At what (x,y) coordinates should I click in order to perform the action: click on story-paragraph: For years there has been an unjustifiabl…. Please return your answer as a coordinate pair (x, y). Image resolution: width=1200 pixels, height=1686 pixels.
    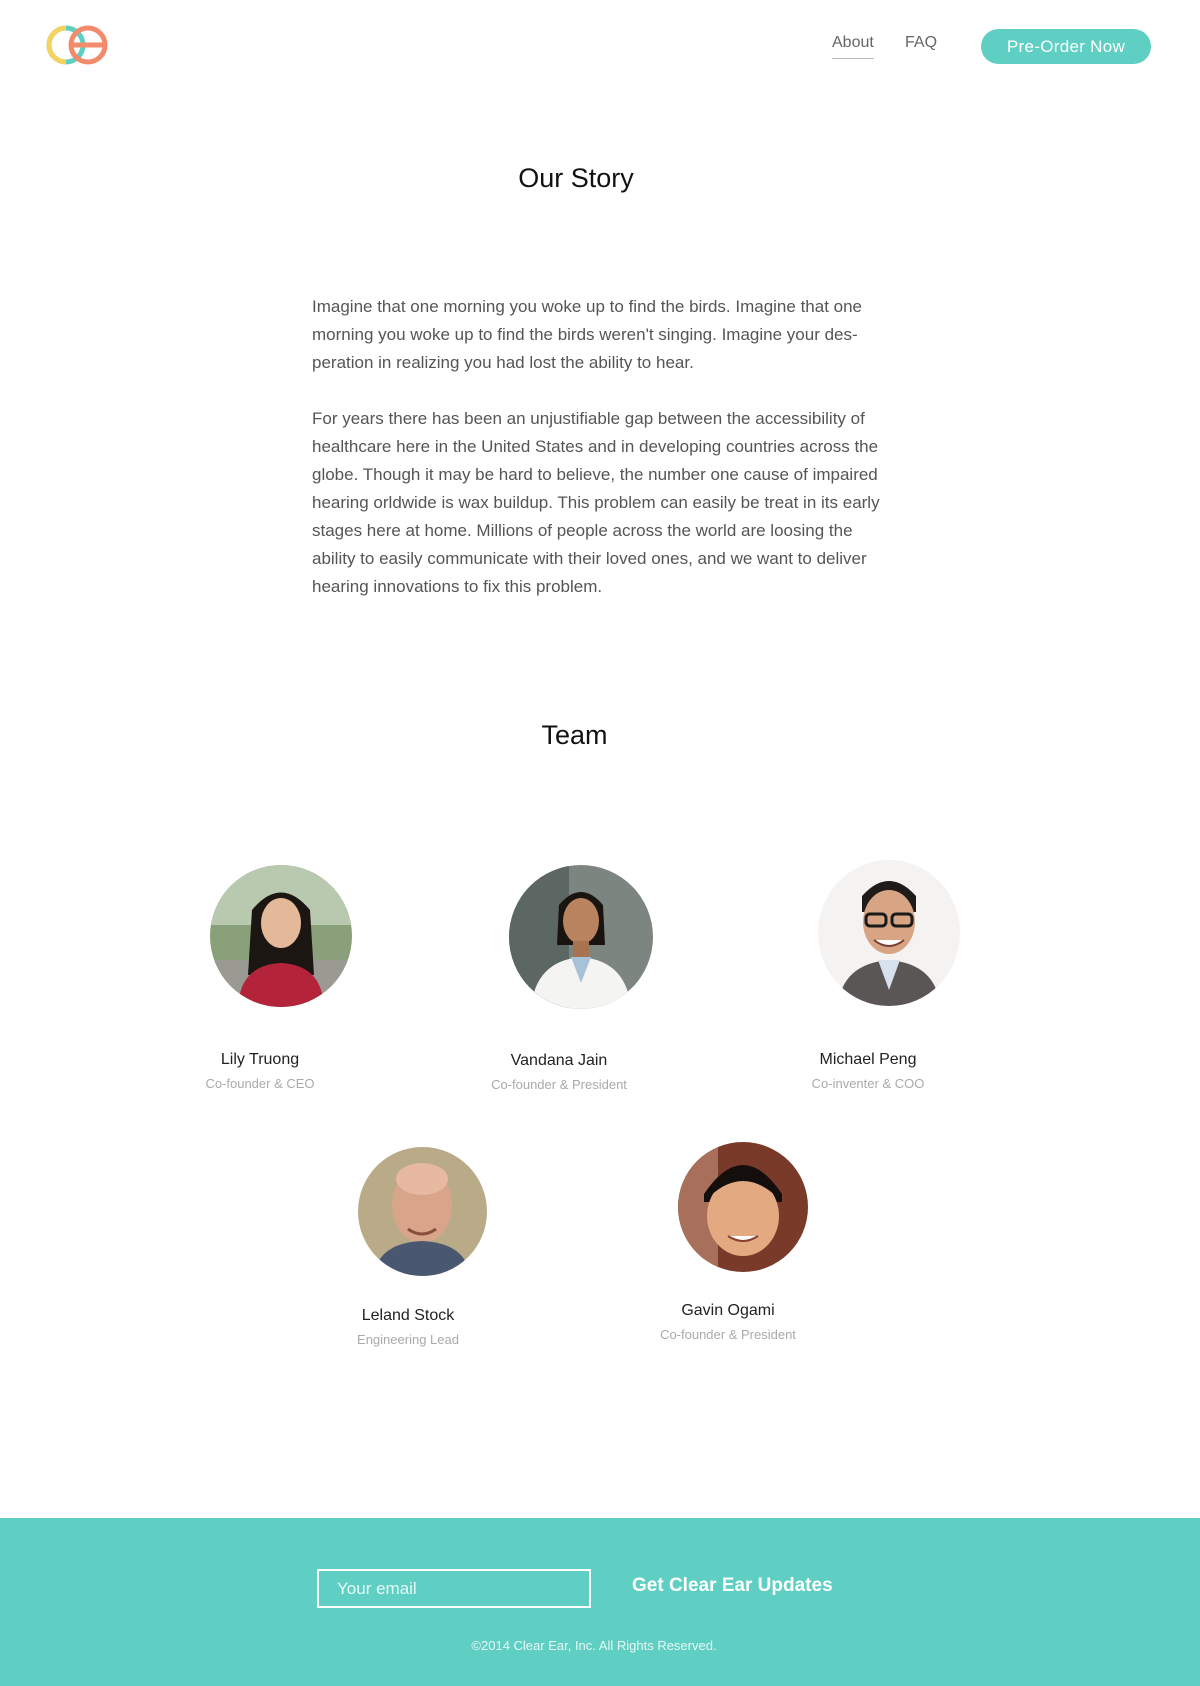
    Looking at the image, I should click on (596, 502).